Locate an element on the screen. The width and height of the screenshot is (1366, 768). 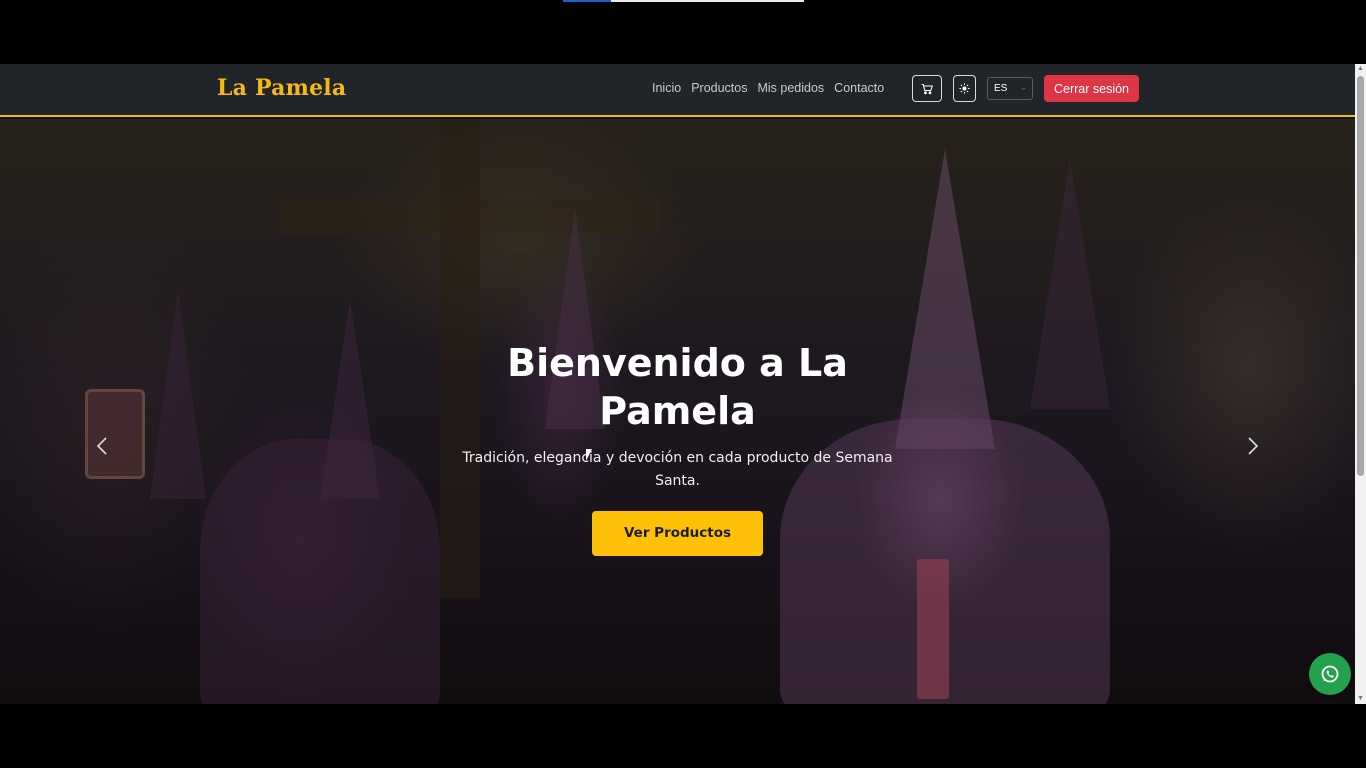
logout-button: Cerrar sesión is located at coordinates (1091, 88).